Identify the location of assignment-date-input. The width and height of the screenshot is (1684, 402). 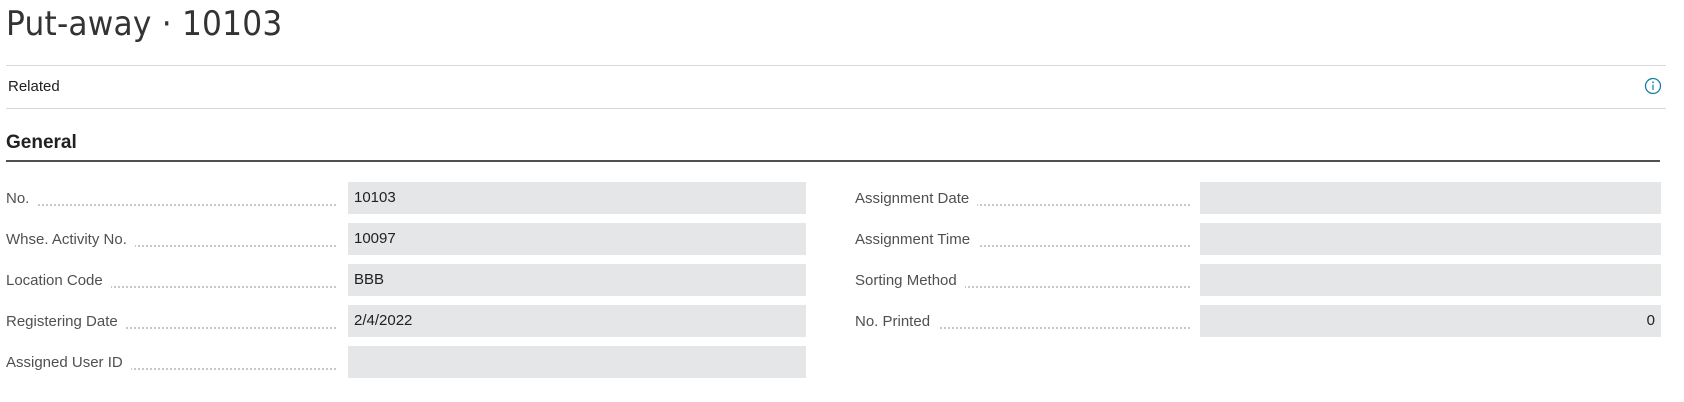
(1430, 198).